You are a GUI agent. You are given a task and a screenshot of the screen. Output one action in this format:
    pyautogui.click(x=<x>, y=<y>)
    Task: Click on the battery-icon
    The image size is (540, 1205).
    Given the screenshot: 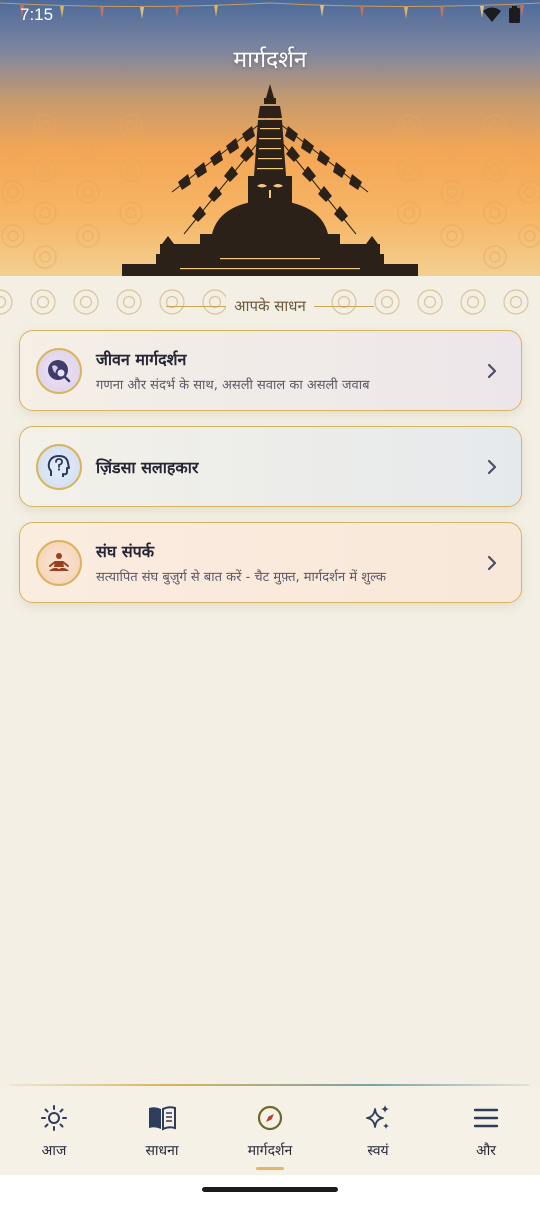 What is the action you would take?
    pyautogui.click(x=514, y=14)
    